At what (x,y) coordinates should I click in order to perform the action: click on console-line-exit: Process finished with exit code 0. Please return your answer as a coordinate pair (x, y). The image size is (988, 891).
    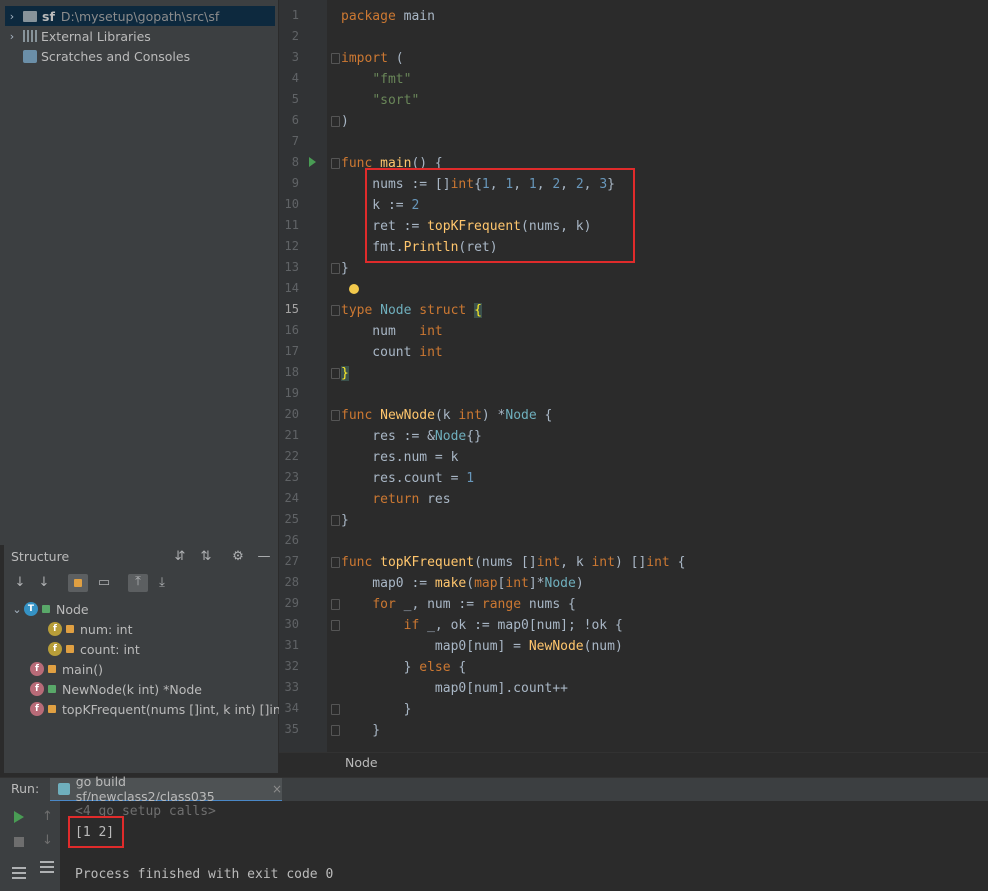
    Looking at the image, I should click on (204, 874).